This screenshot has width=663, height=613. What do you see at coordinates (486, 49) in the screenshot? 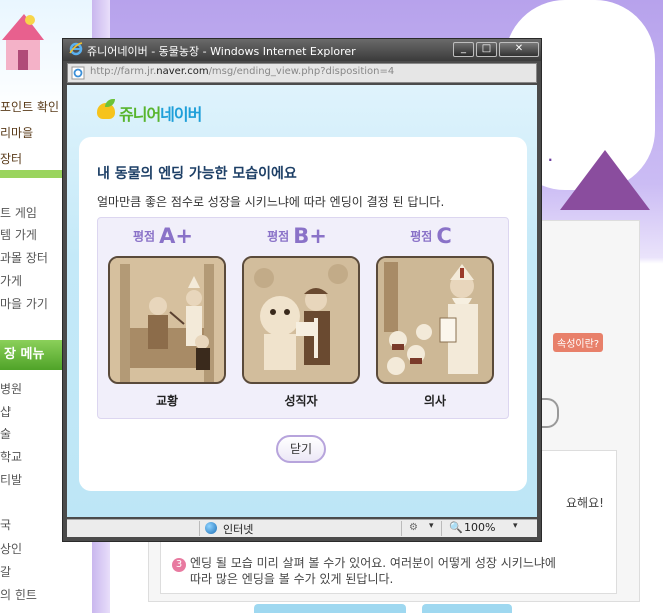
I see `maximize-button: □` at bounding box center [486, 49].